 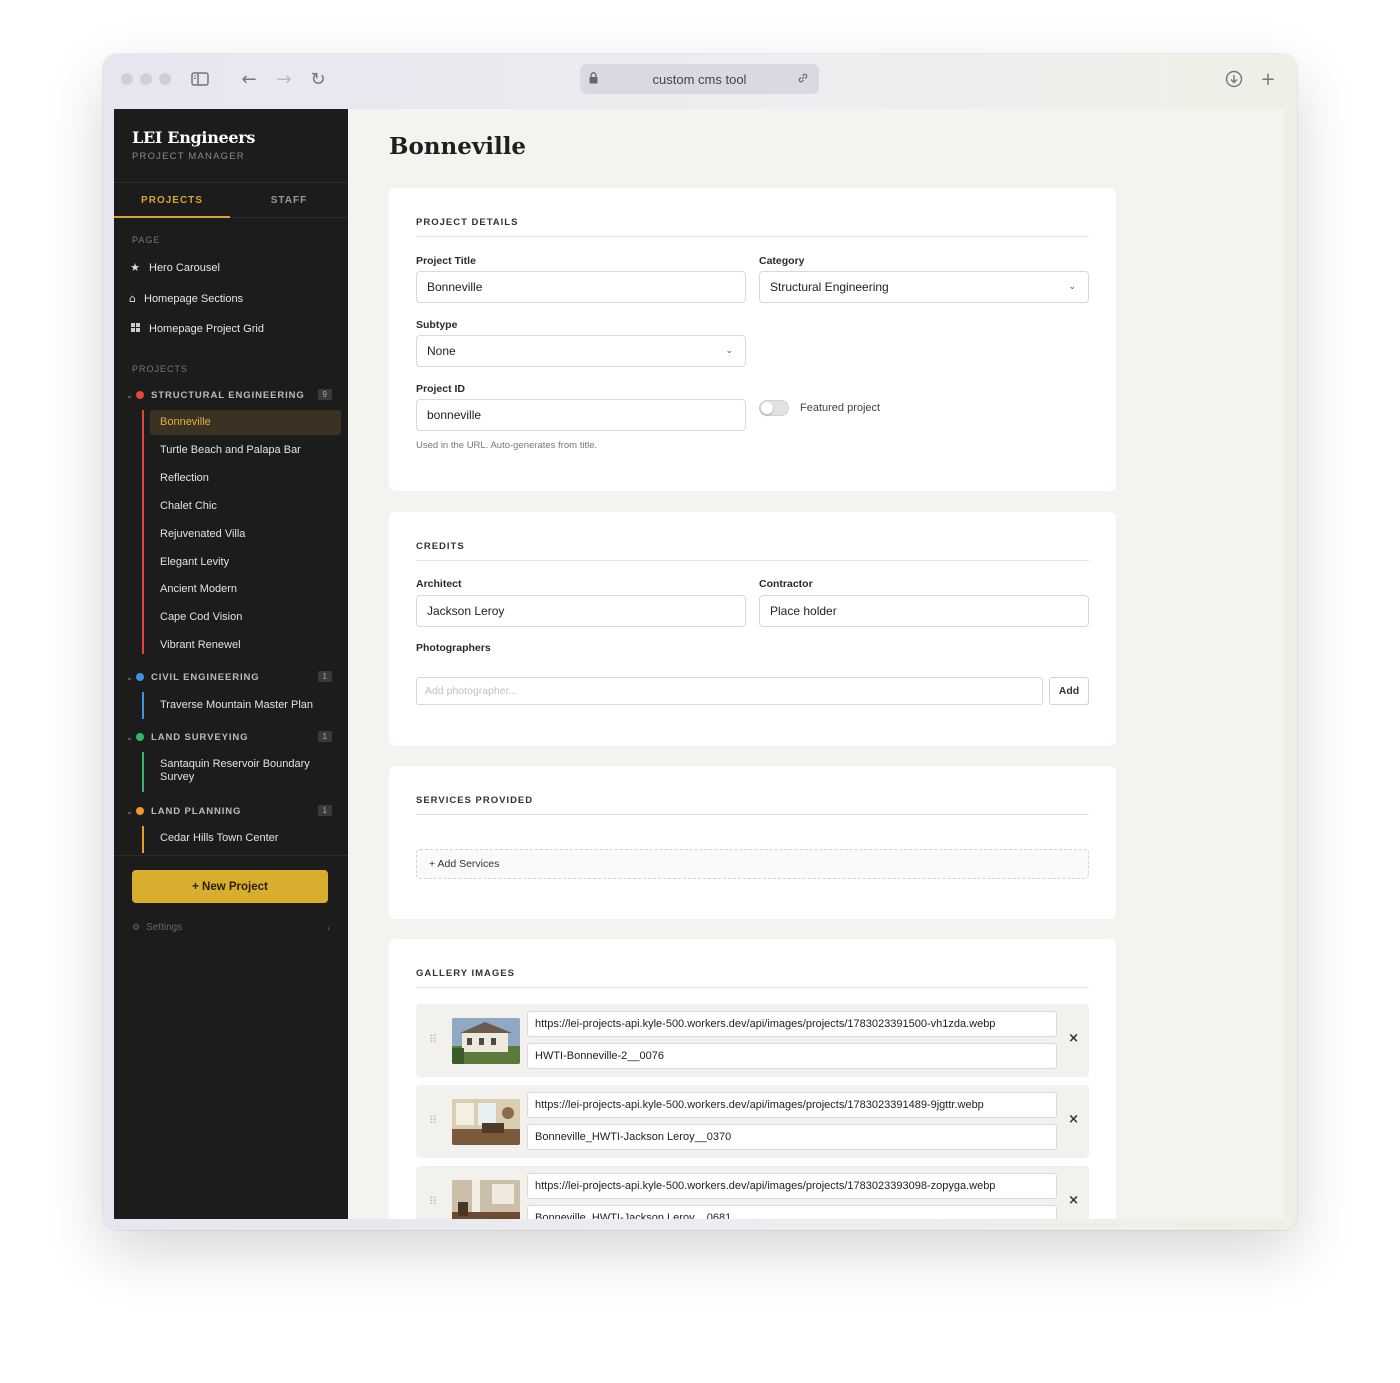 What do you see at coordinates (146, 79) in the screenshot?
I see `minimize-window-button` at bounding box center [146, 79].